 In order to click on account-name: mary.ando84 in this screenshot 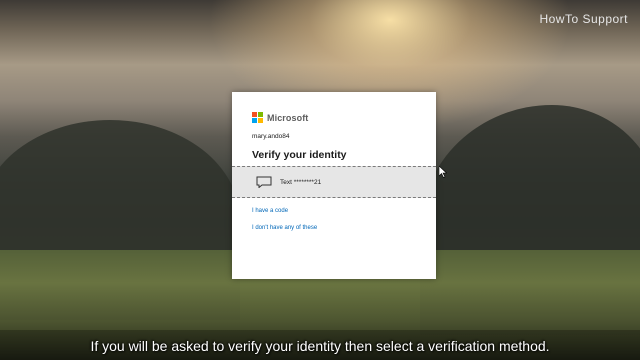, I will do `click(271, 136)`.